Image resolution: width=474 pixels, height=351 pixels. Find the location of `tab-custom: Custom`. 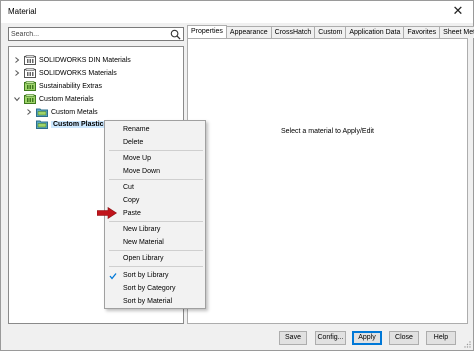

tab-custom: Custom is located at coordinates (330, 32).